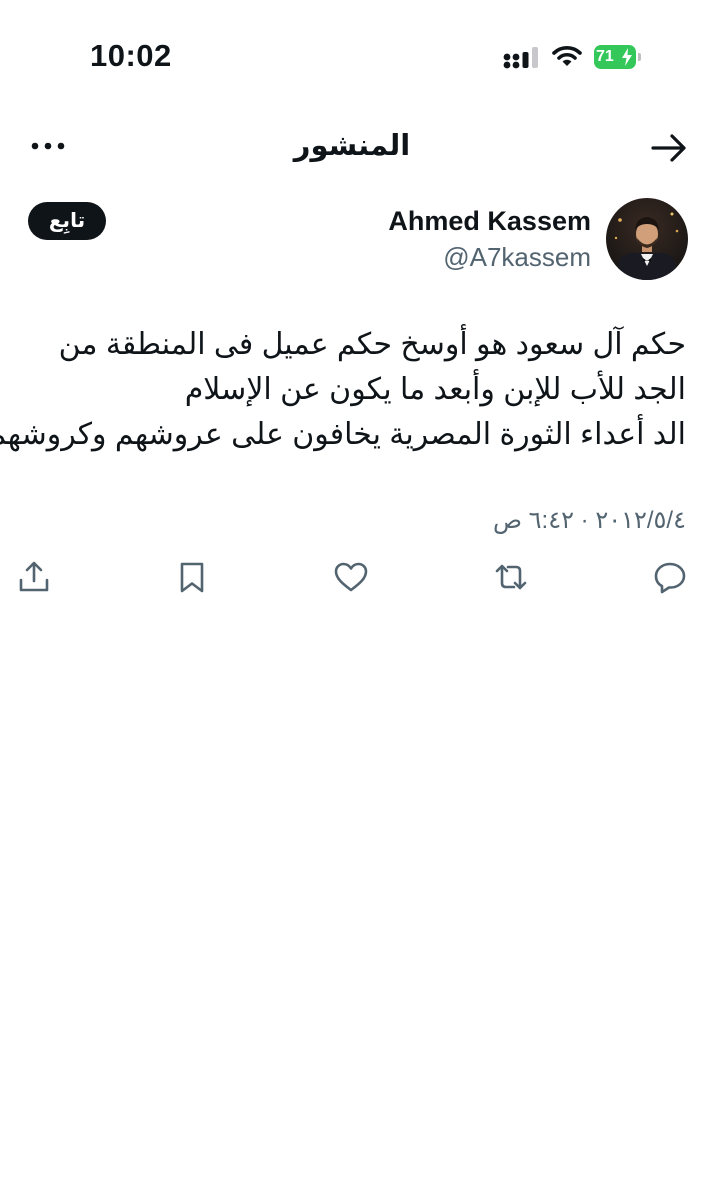 The height and width of the screenshot is (1200, 704). What do you see at coordinates (435, 389) in the screenshot?
I see `tweet-line: الجد للأب للإبن وأبعد ما يكون عن الإسلام` at bounding box center [435, 389].